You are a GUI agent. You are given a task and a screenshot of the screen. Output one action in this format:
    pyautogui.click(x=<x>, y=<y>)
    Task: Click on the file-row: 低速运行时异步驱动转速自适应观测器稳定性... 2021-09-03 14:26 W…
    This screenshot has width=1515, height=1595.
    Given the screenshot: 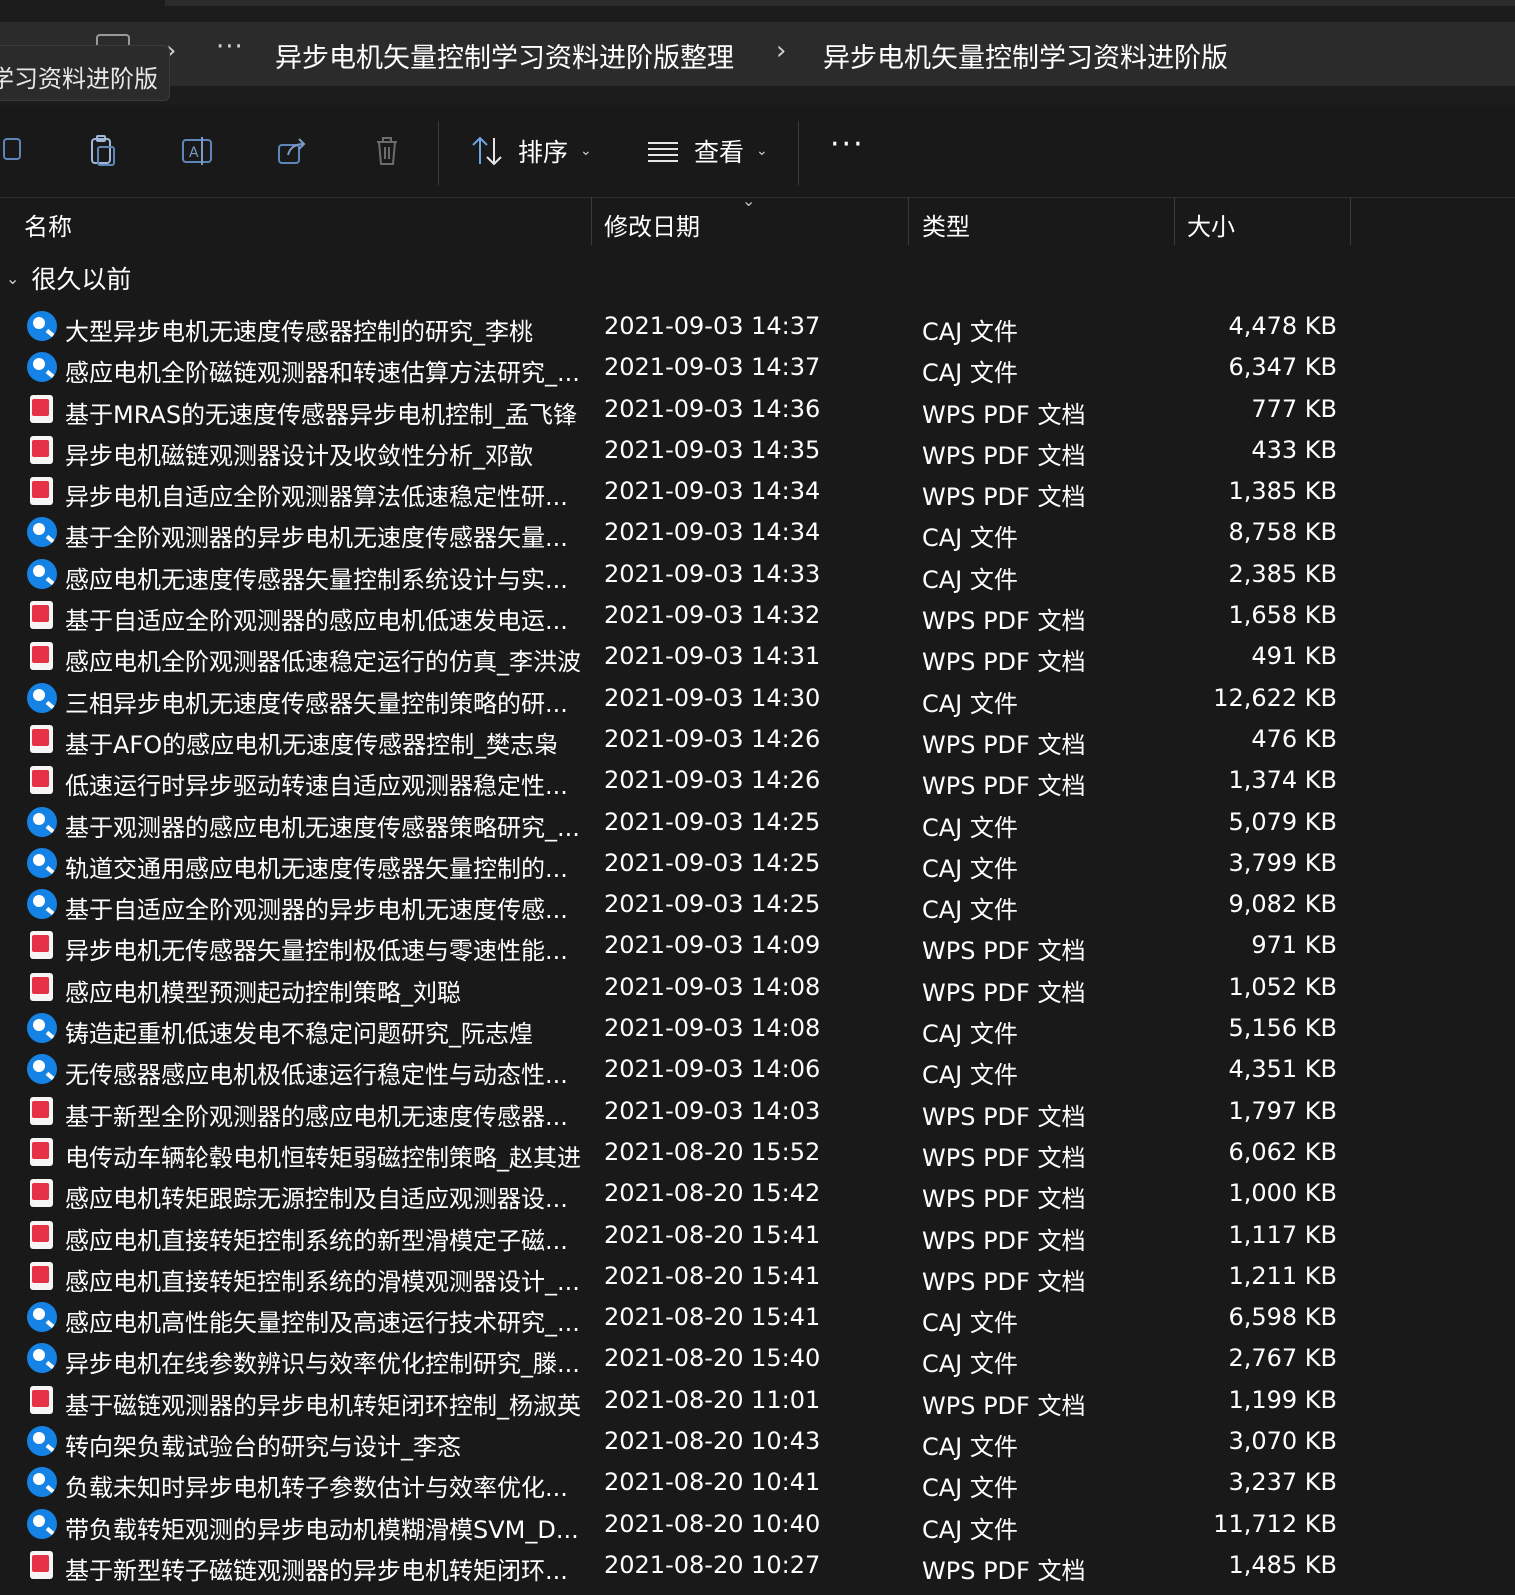 What is the action you would take?
    pyautogui.click(x=757, y=780)
    